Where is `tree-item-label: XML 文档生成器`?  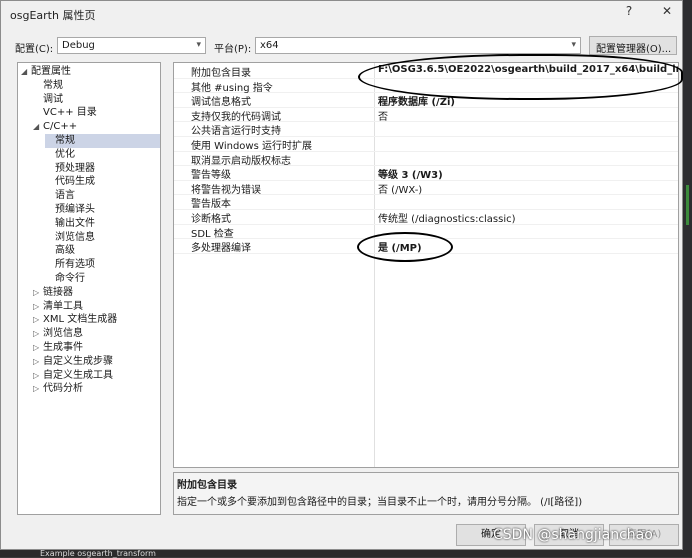 tree-item-label: XML 文档生成器 is located at coordinates (80, 320).